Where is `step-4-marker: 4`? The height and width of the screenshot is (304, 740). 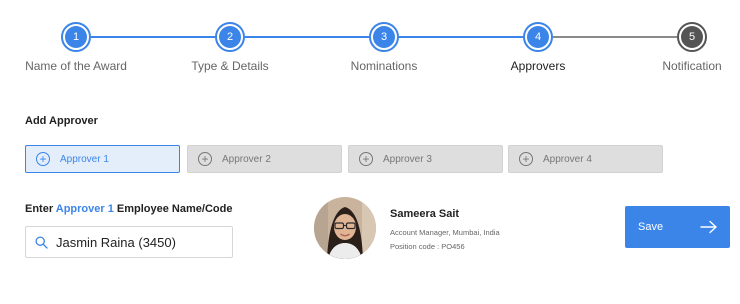 step-4-marker: 4 is located at coordinates (538, 37).